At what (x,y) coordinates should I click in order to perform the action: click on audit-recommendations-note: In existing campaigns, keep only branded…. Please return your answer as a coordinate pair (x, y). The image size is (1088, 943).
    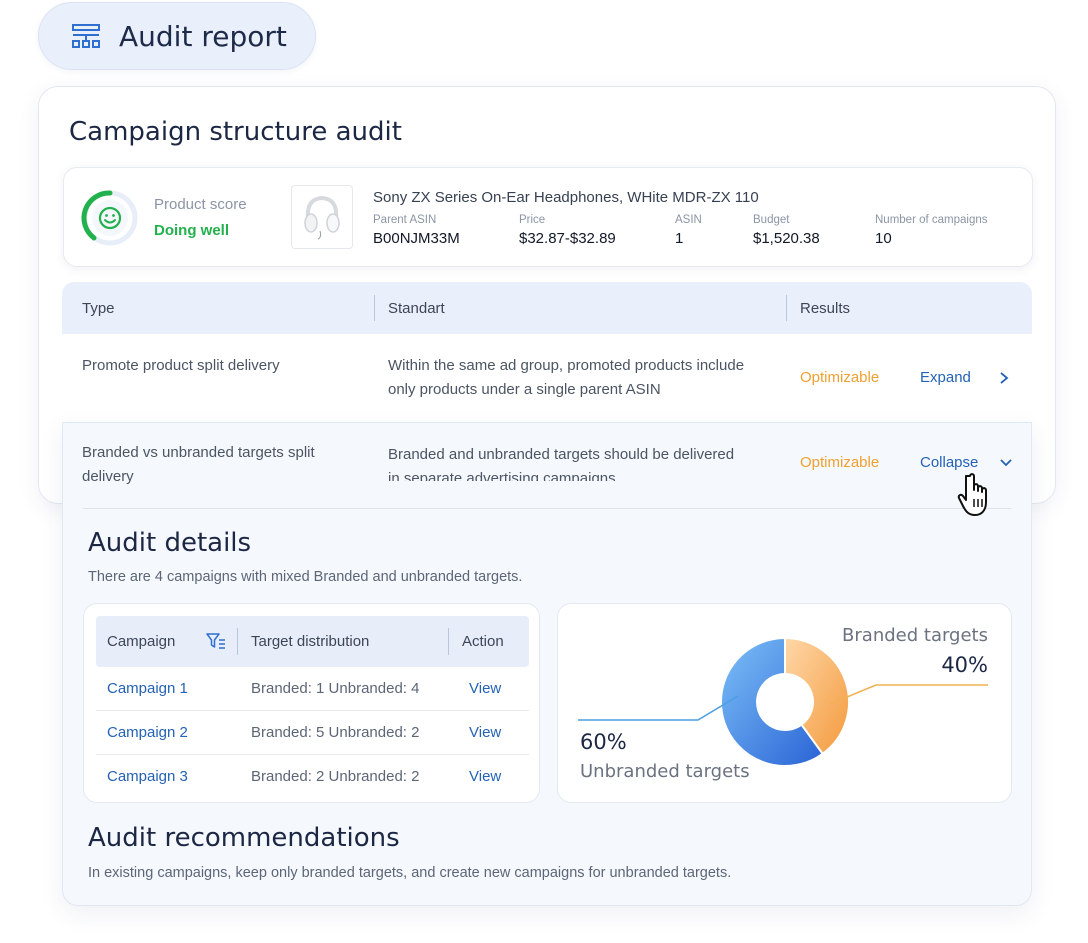
    Looking at the image, I should click on (410, 873).